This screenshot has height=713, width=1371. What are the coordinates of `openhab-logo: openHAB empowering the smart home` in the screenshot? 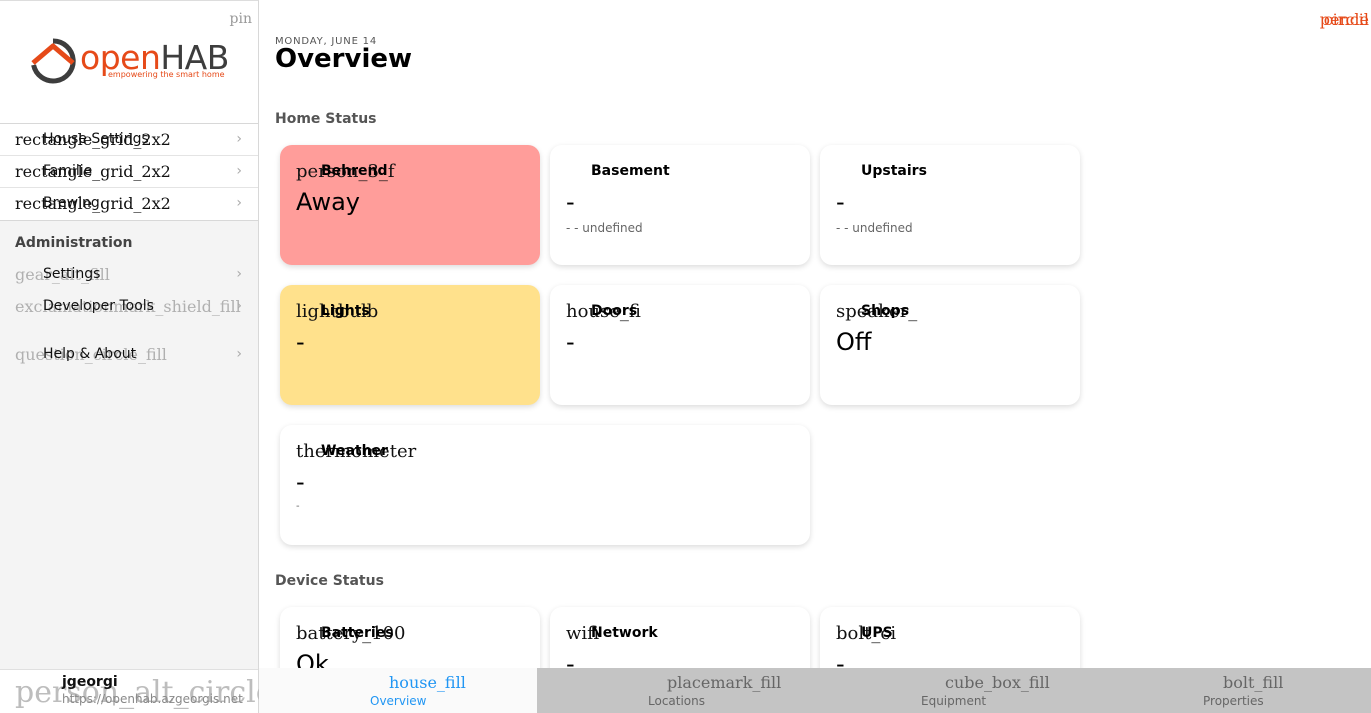 It's located at (130, 61).